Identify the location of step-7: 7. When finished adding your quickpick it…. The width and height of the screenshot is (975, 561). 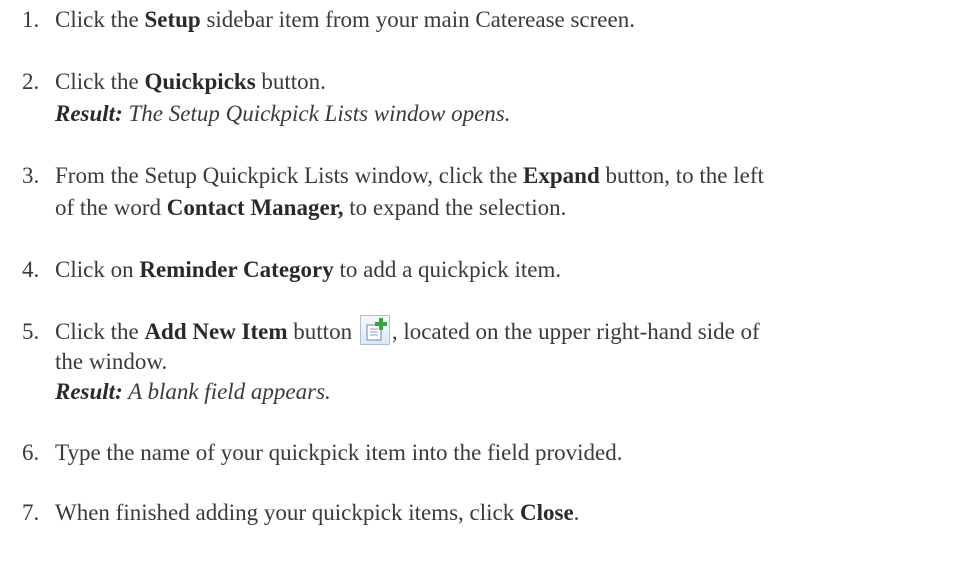
(300, 513).